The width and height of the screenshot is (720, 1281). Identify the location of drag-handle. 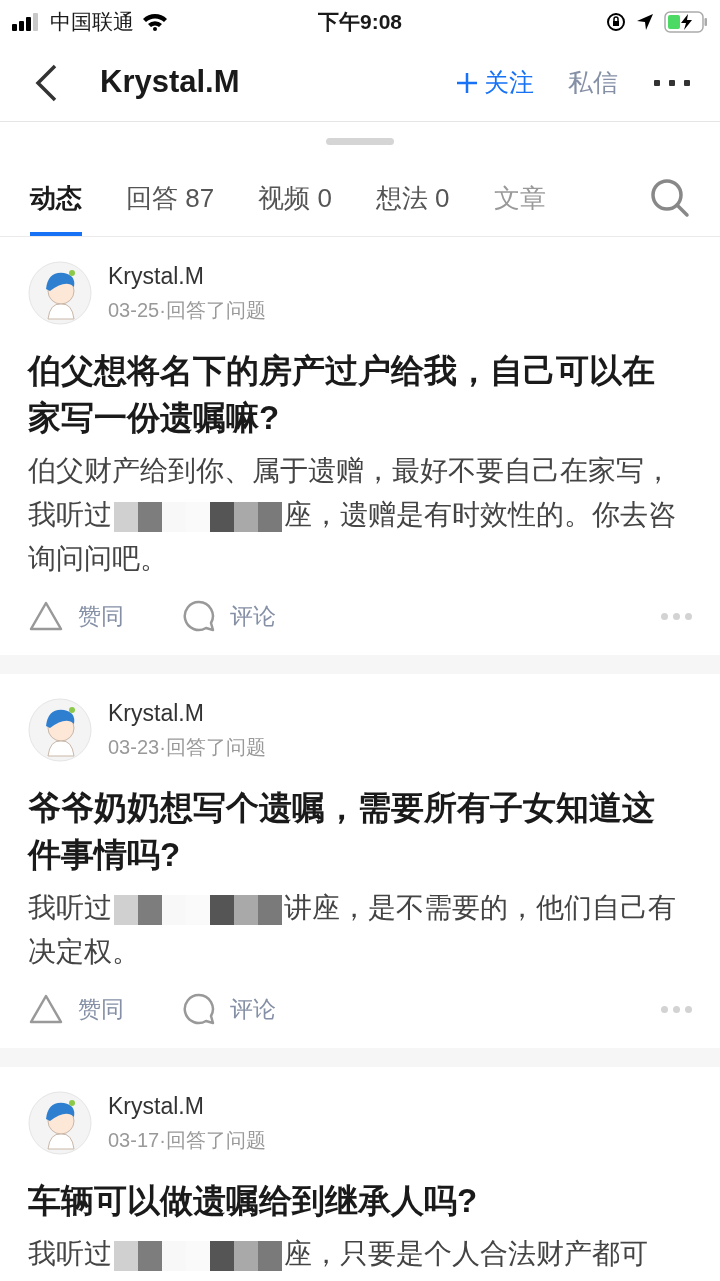
(360, 141).